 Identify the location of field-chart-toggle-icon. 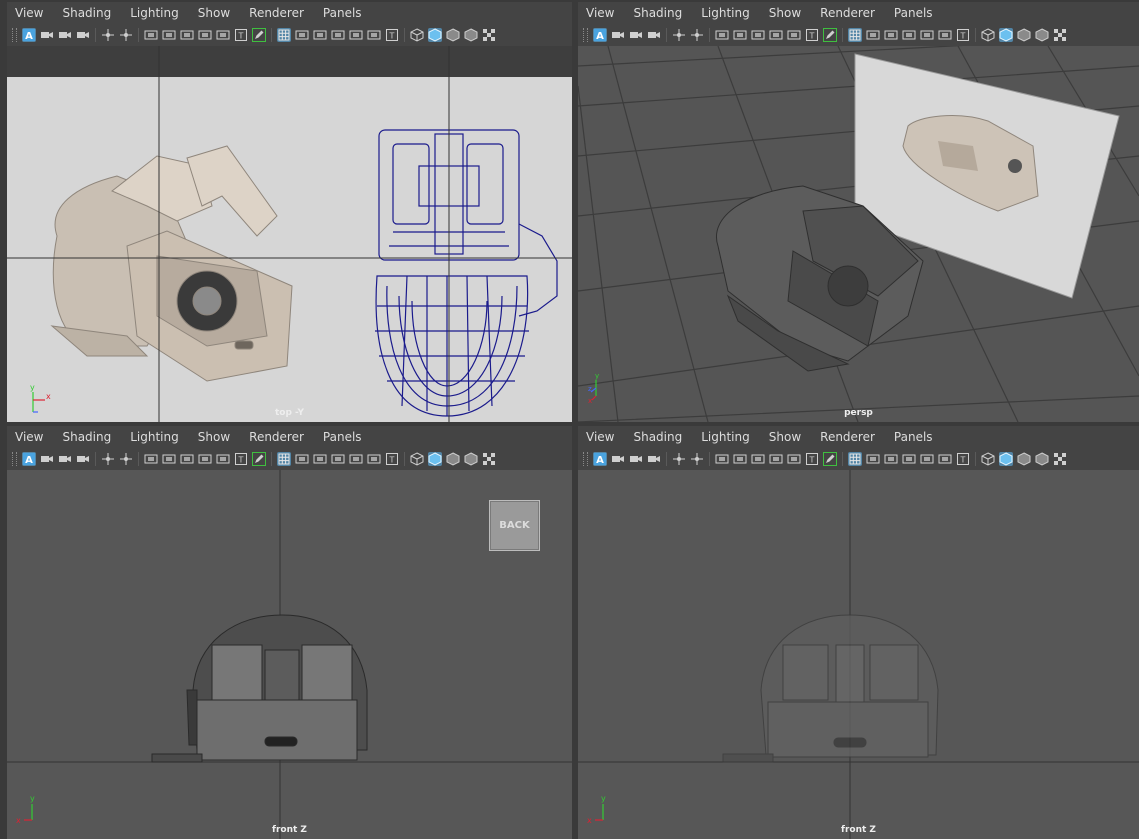
(356, 459).